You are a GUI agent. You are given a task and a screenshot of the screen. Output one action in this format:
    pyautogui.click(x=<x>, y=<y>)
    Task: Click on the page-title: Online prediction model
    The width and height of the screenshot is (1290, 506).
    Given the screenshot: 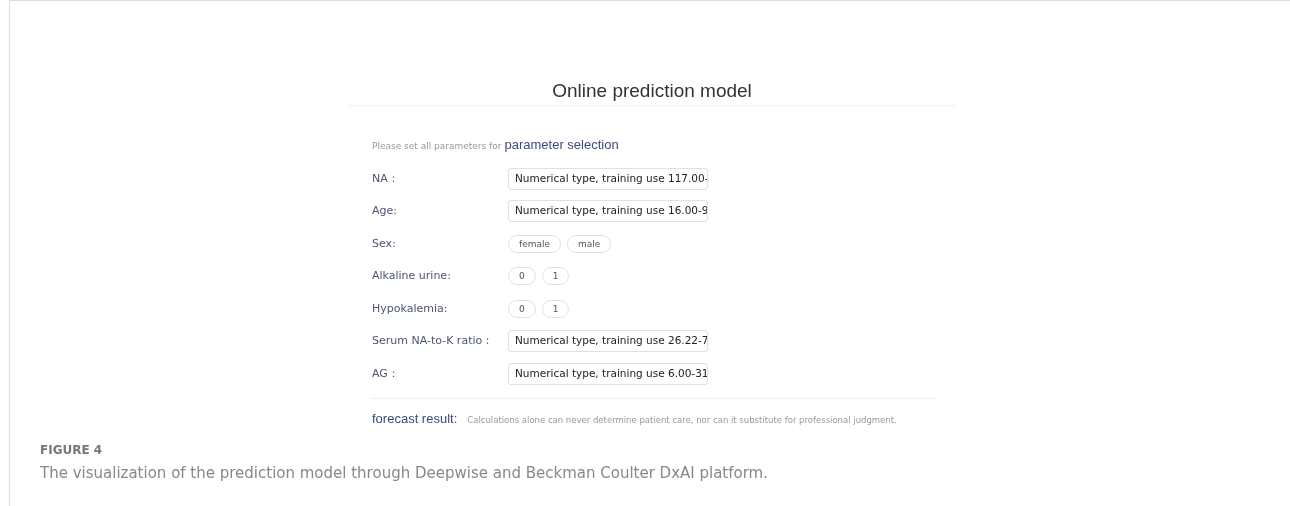 What is the action you would take?
    pyautogui.click(x=652, y=91)
    